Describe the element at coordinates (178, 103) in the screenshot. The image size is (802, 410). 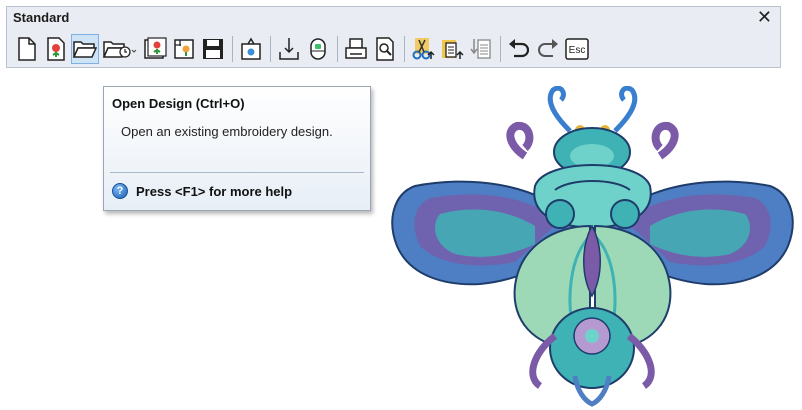
I see `tooltip-title: Open Design (Ctrl+O)` at that location.